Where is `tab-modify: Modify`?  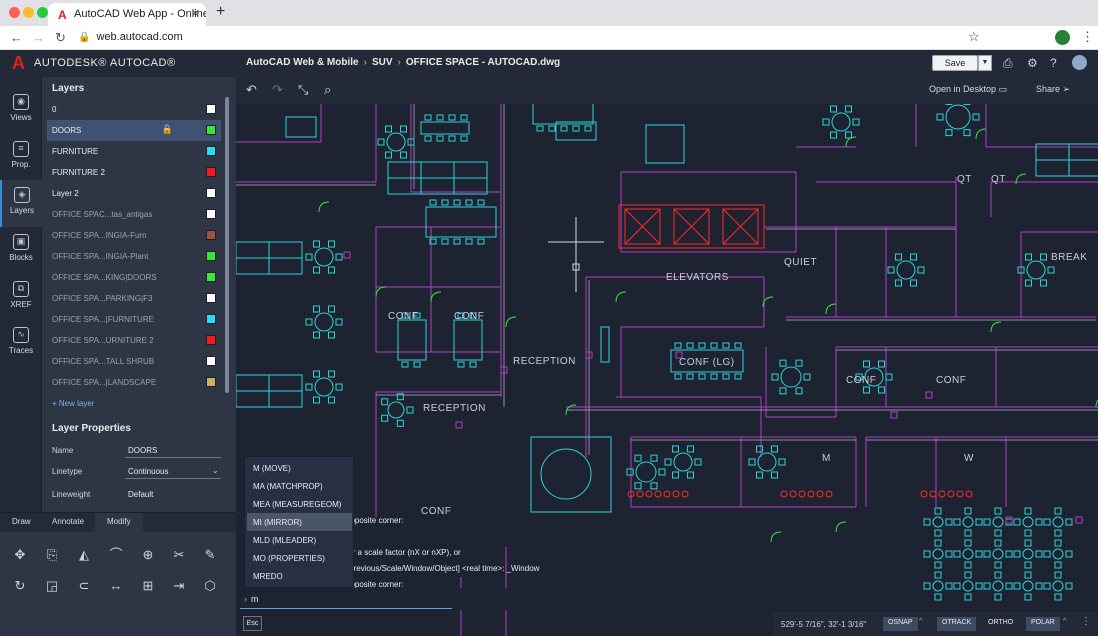 tab-modify: Modify is located at coordinates (119, 522).